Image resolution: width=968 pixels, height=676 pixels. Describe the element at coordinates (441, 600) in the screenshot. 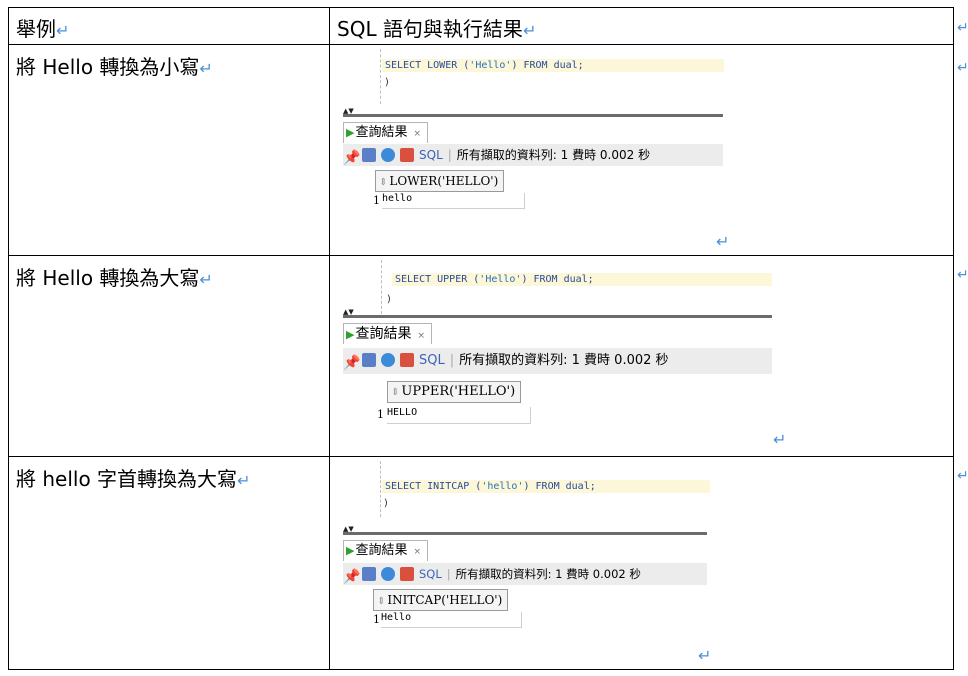

I see `column-header: ⇕ INITCAP('HELLO')` at that location.